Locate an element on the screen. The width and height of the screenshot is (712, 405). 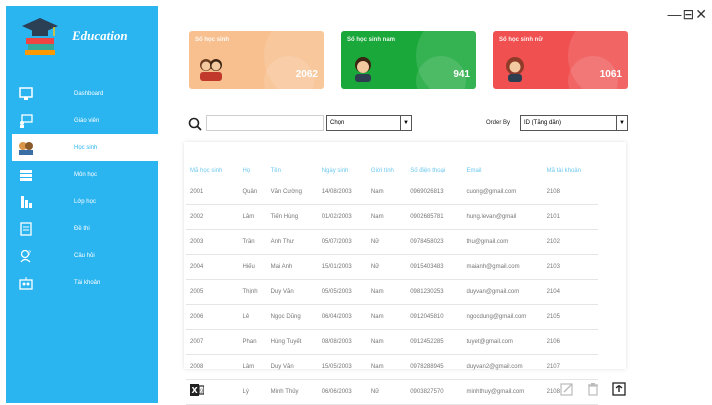
students-avatar-icon is located at coordinates (211, 69).